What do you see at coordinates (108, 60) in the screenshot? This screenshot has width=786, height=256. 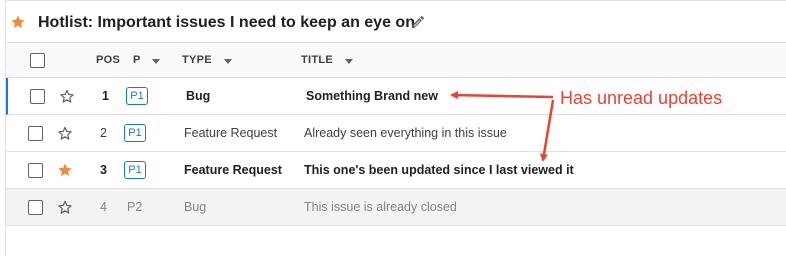 I see `column-header-pos: POS` at bounding box center [108, 60].